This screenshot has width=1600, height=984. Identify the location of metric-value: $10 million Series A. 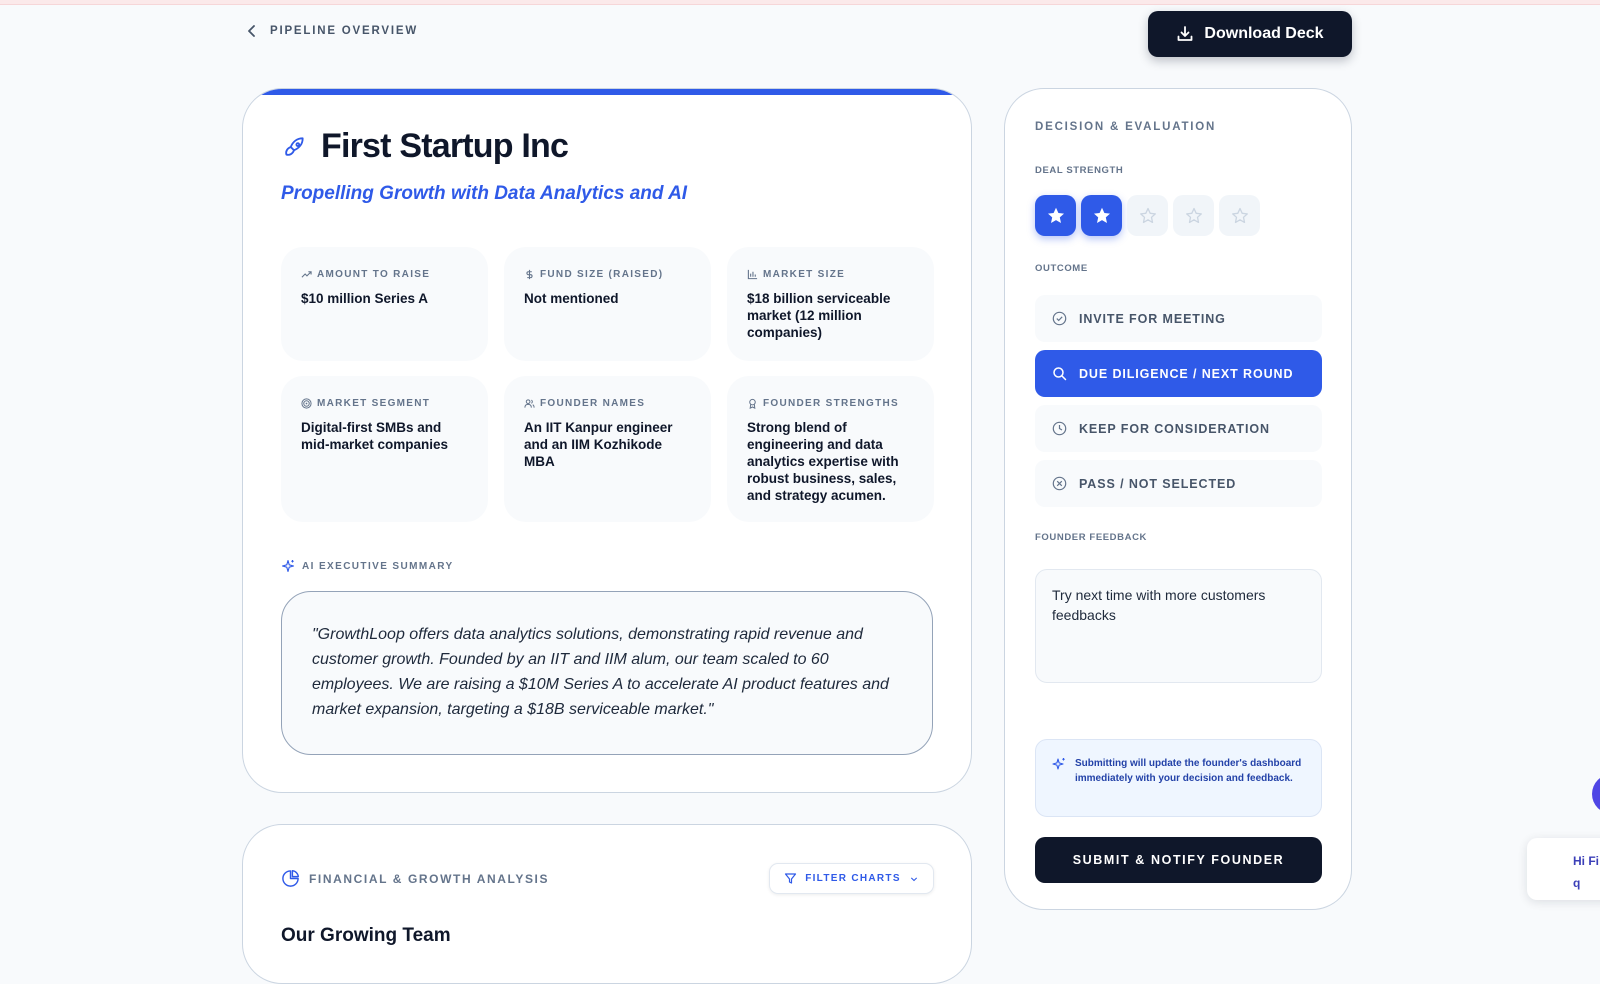
(365, 298).